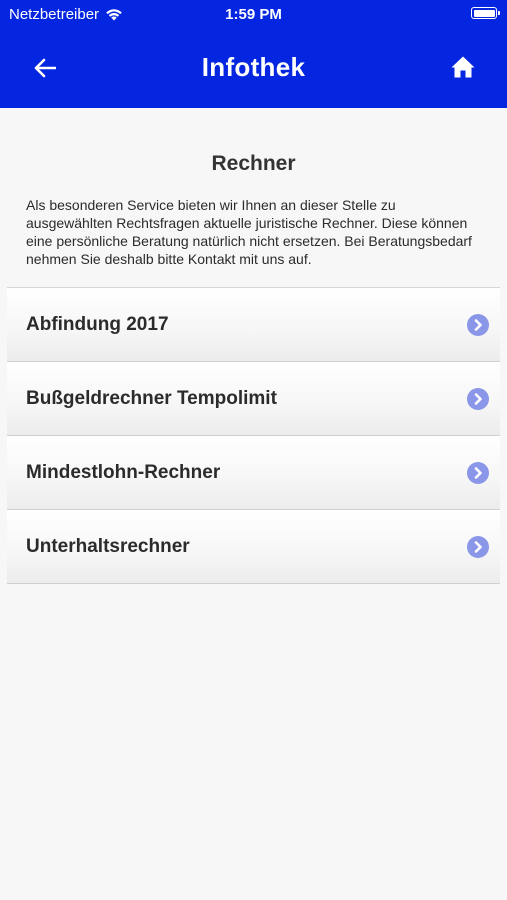  I want to click on home-icon, so click(463, 67).